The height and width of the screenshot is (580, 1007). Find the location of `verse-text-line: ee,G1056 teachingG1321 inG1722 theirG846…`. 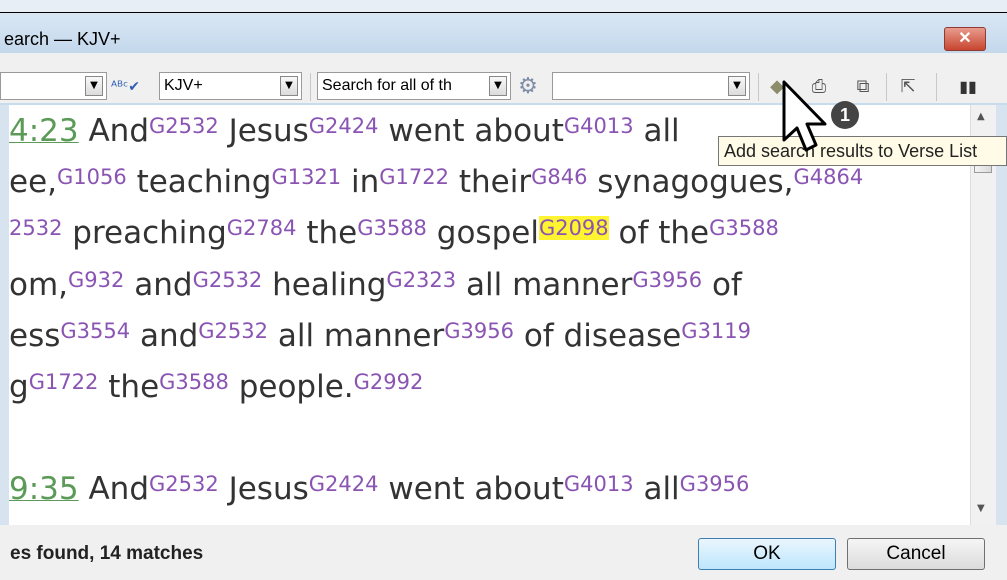

verse-text-line: ee,G1056 teachingG1321 inG1722 theirG846… is located at coordinates (436, 182).